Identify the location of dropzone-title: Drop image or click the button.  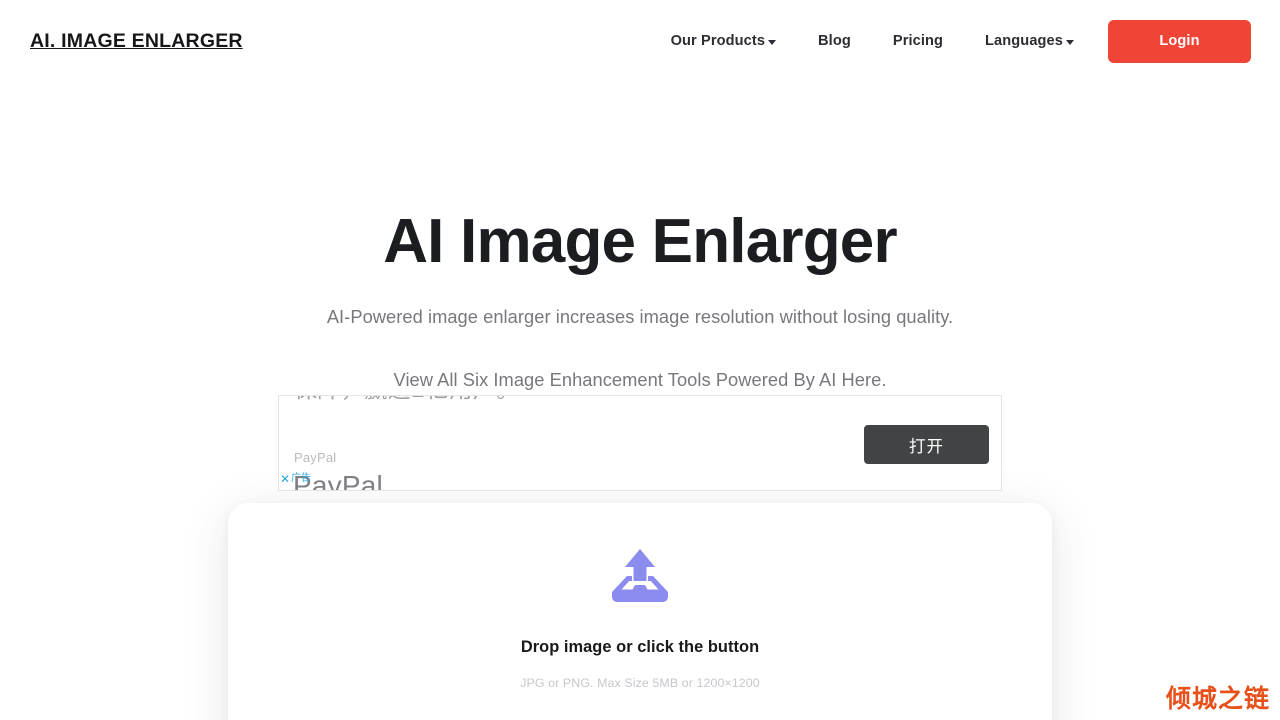
(640, 647).